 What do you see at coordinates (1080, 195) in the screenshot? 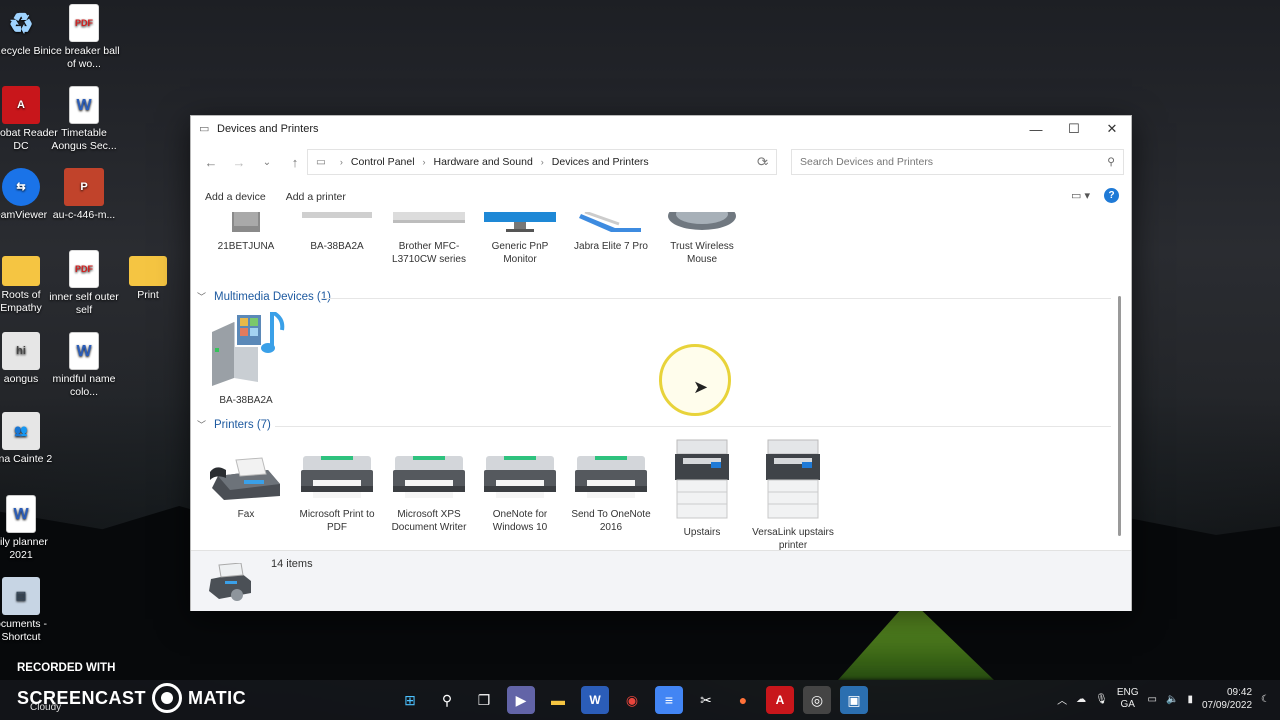
I see `view-options-icon: ▭ ▾` at bounding box center [1080, 195].